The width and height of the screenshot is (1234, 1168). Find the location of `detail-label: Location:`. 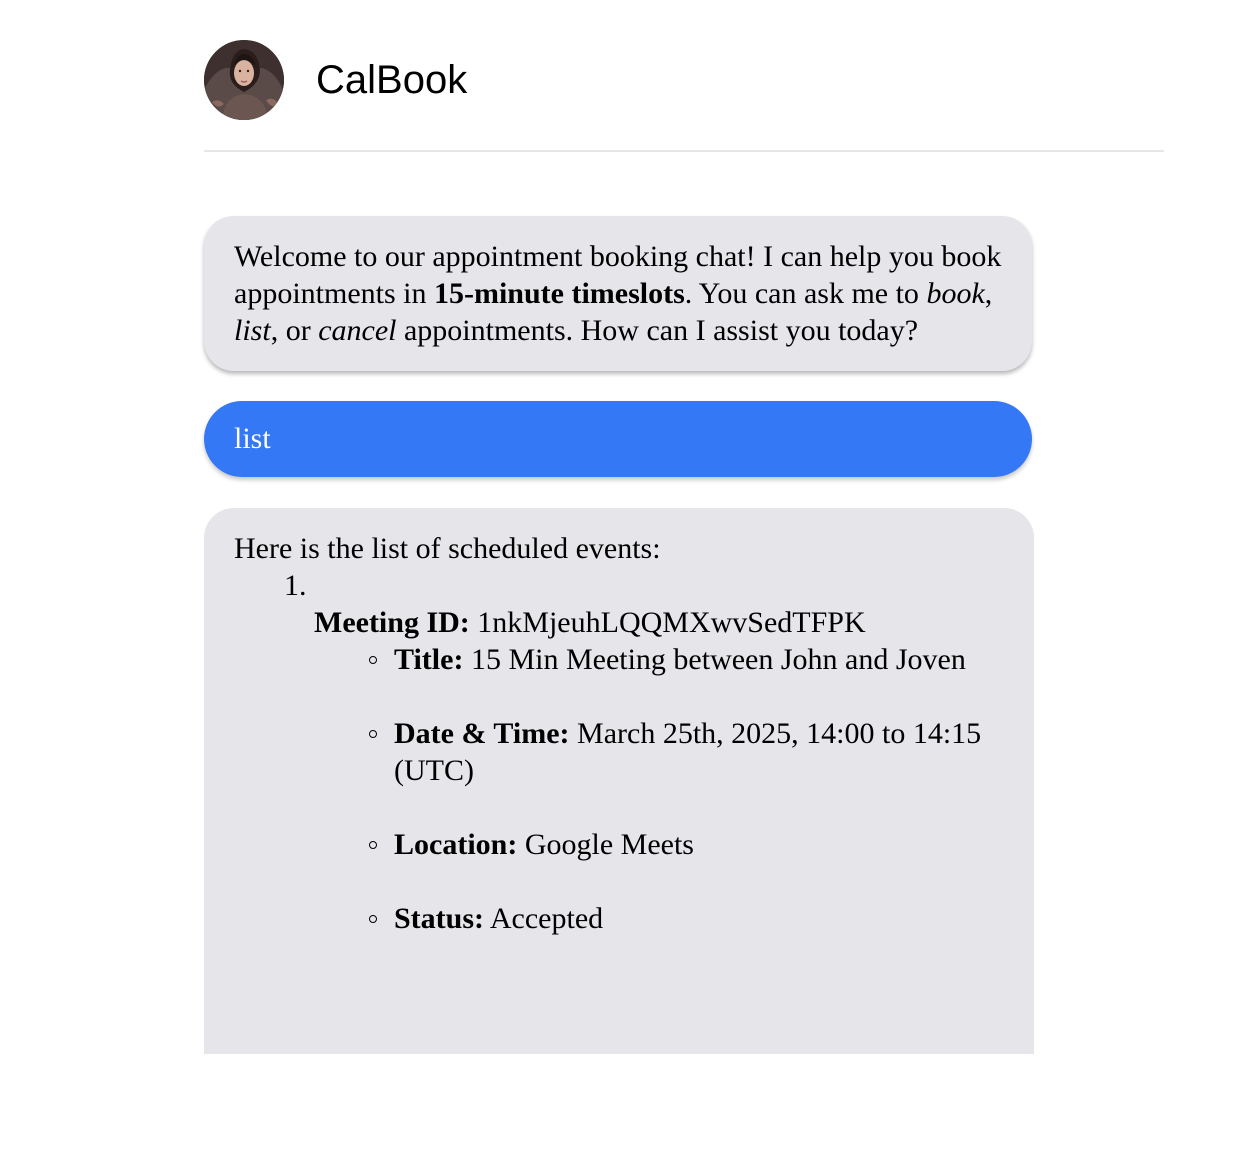

detail-label: Location: is located at coordinates (456, 844).